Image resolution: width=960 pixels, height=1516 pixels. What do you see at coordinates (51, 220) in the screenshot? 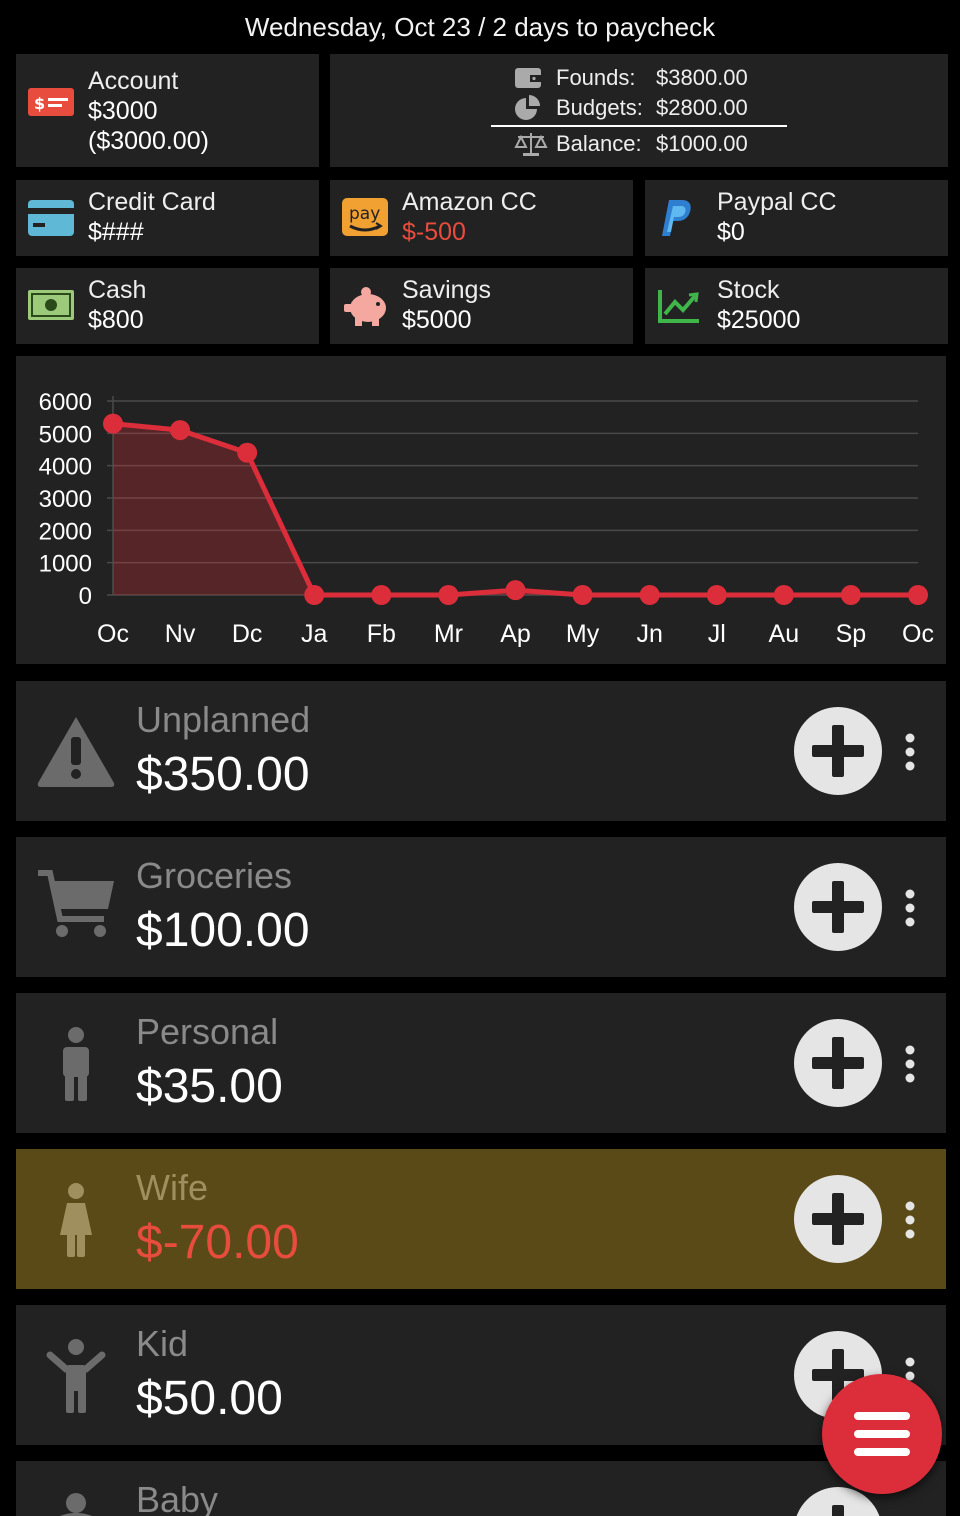
I see `credit-card-icon` at bounding box center [51, 220].